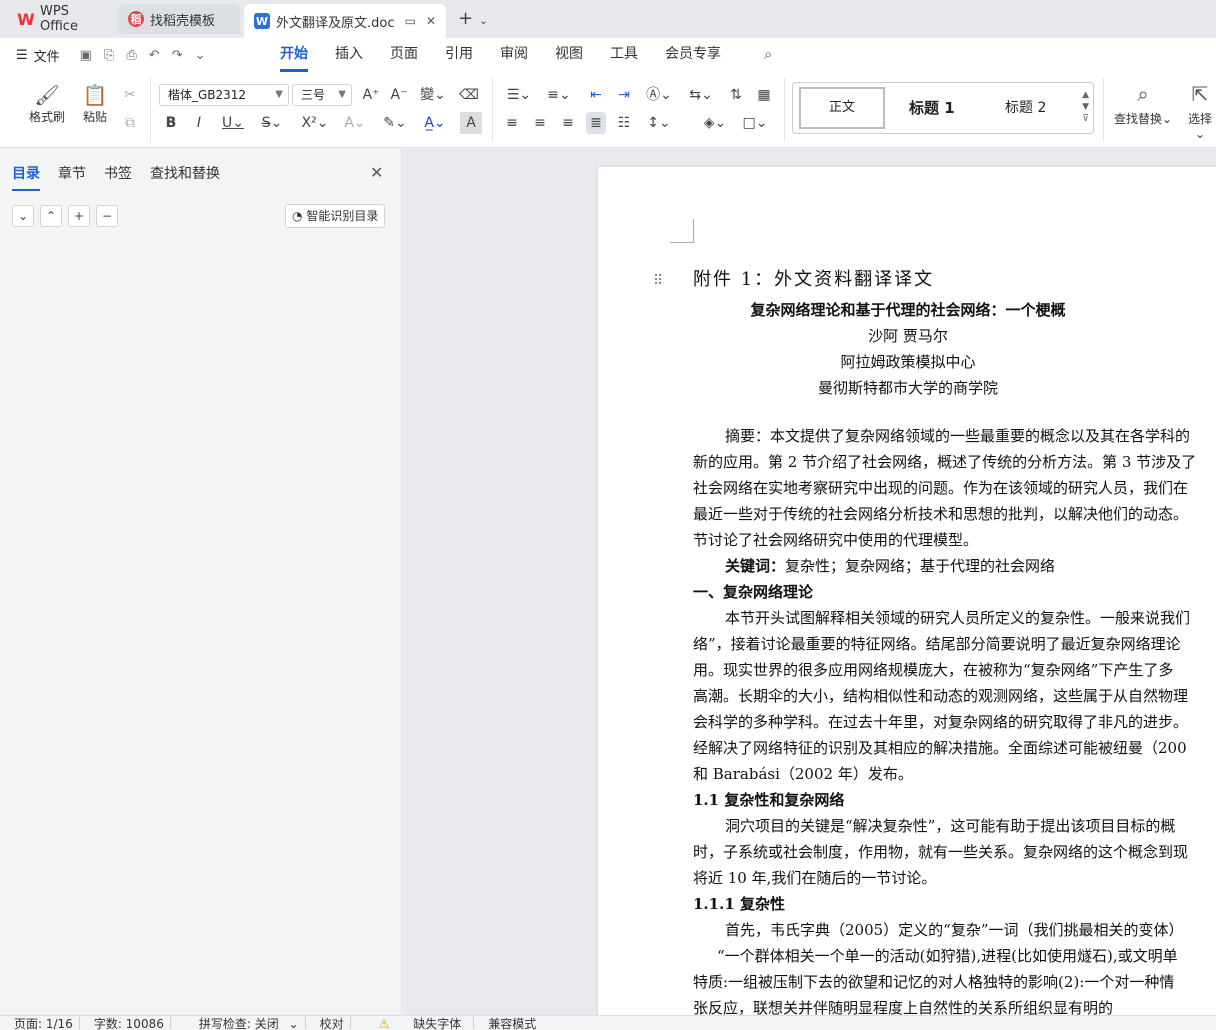 This screenshot has width=1216, height=1030. What do you see at coordinates (177, 55) in the screenshot?
I see `redo-icon: ↷` at bounding box center [177, 55].